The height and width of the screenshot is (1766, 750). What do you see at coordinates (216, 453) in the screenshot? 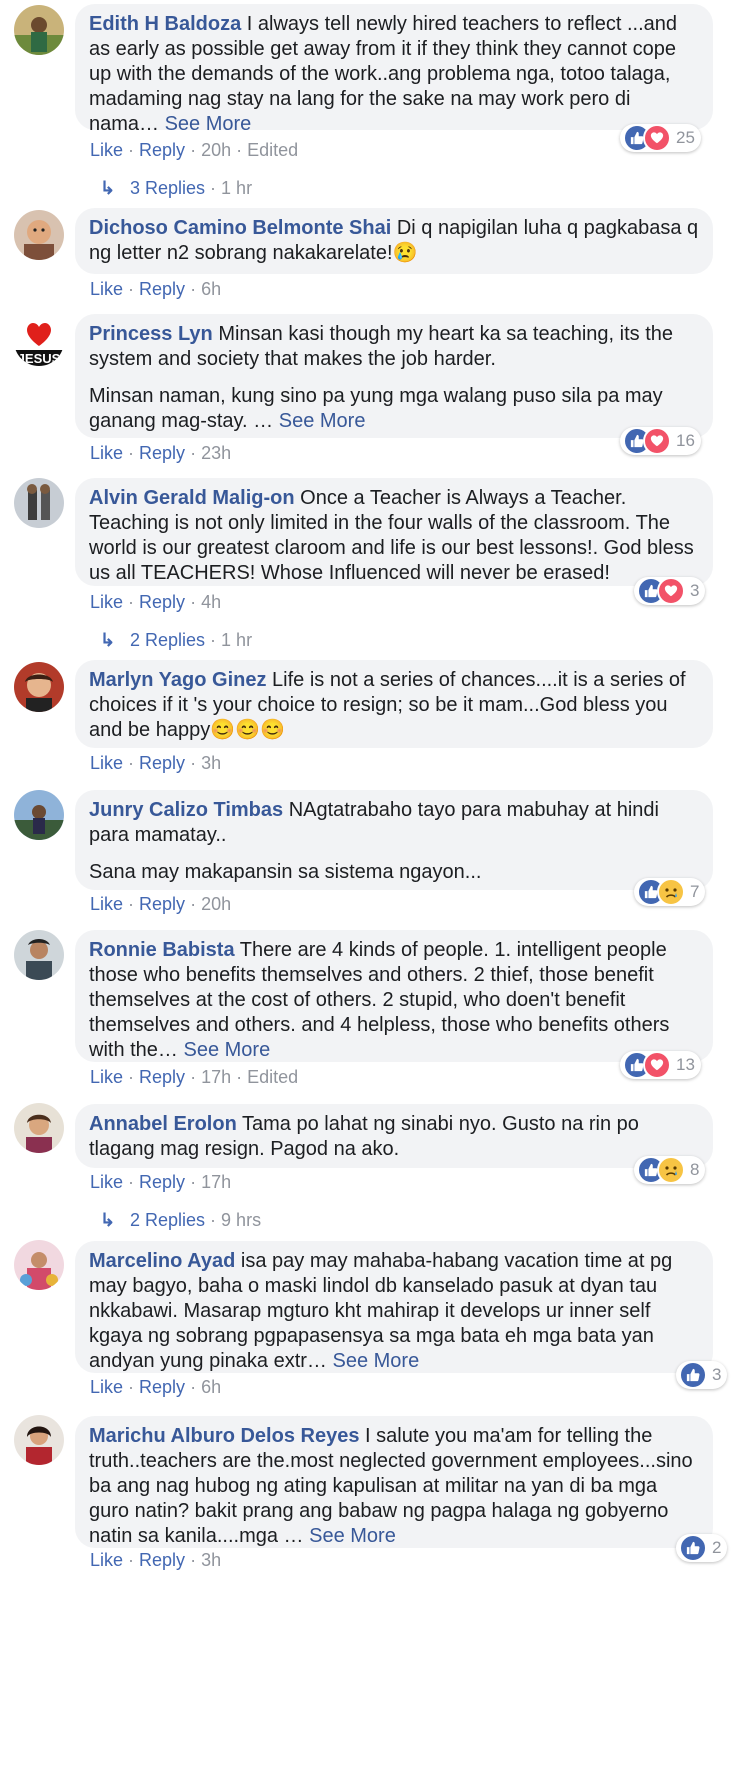
I see `comment-time: 23h` at bounding box center [216, 453].